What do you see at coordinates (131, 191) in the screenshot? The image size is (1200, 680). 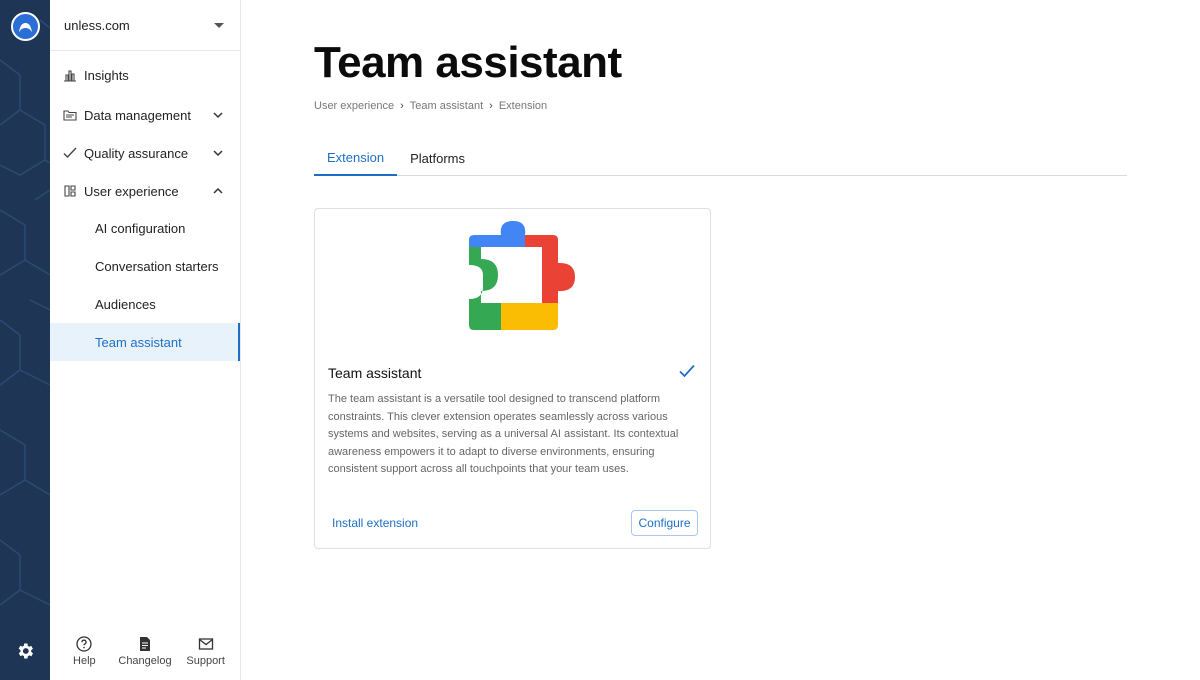 I see `sidebar-item-label: User experience` at bounding box center [131, 191].